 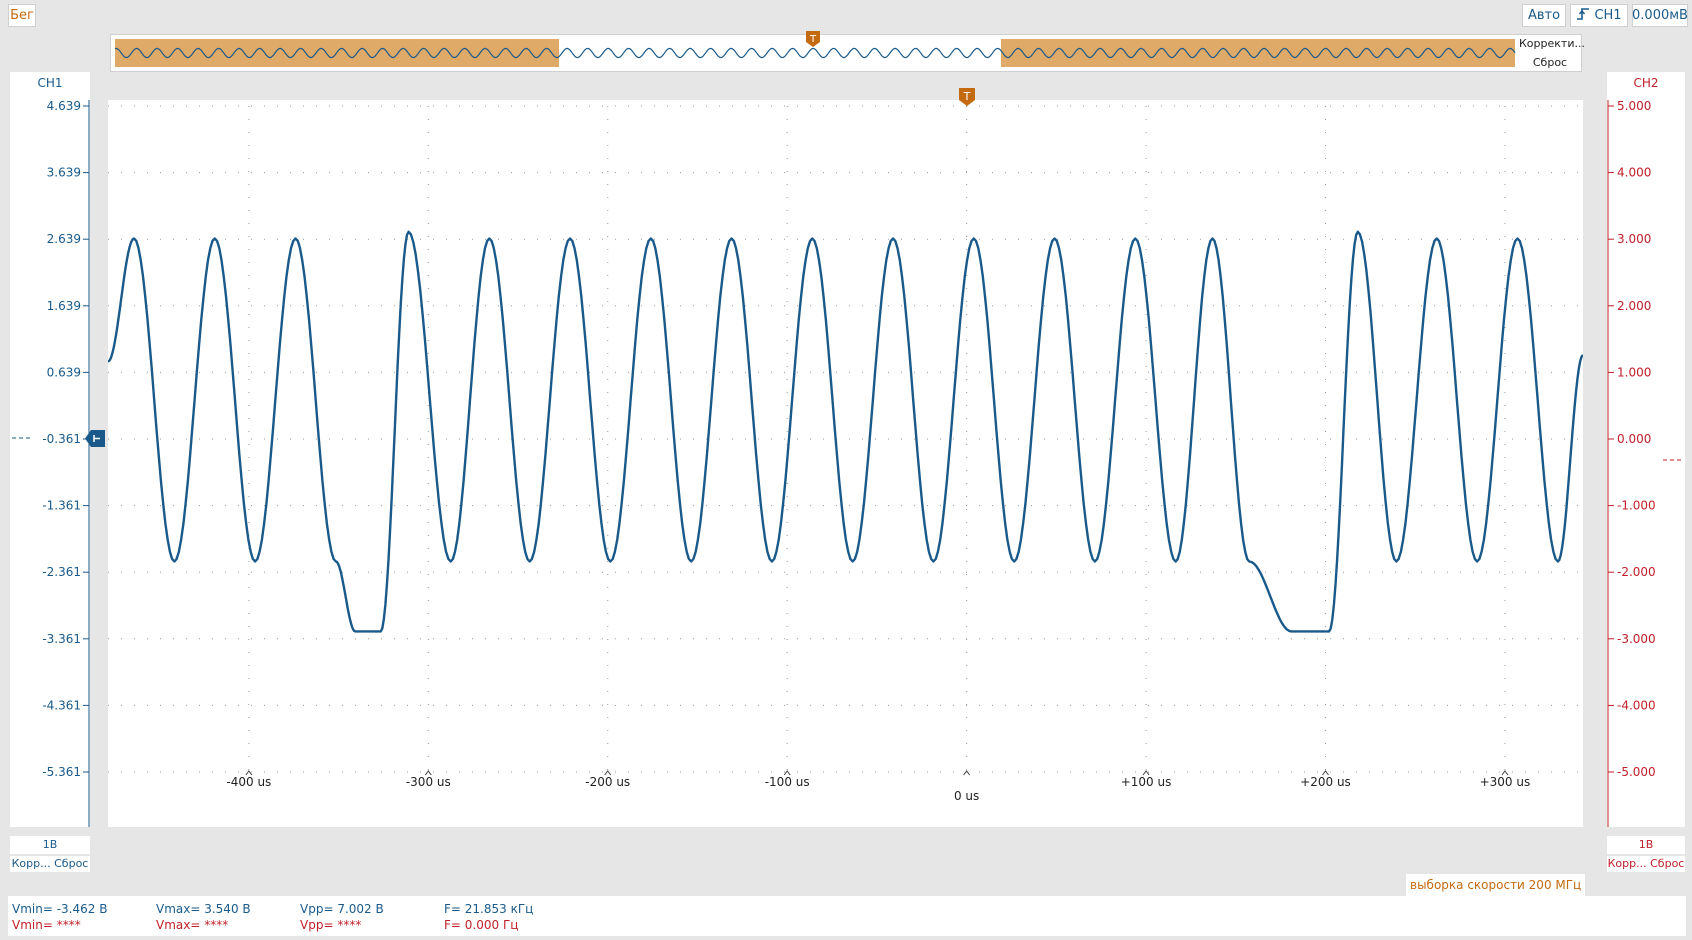 I want to click on waveform-overview, so click(x=846, y=53).